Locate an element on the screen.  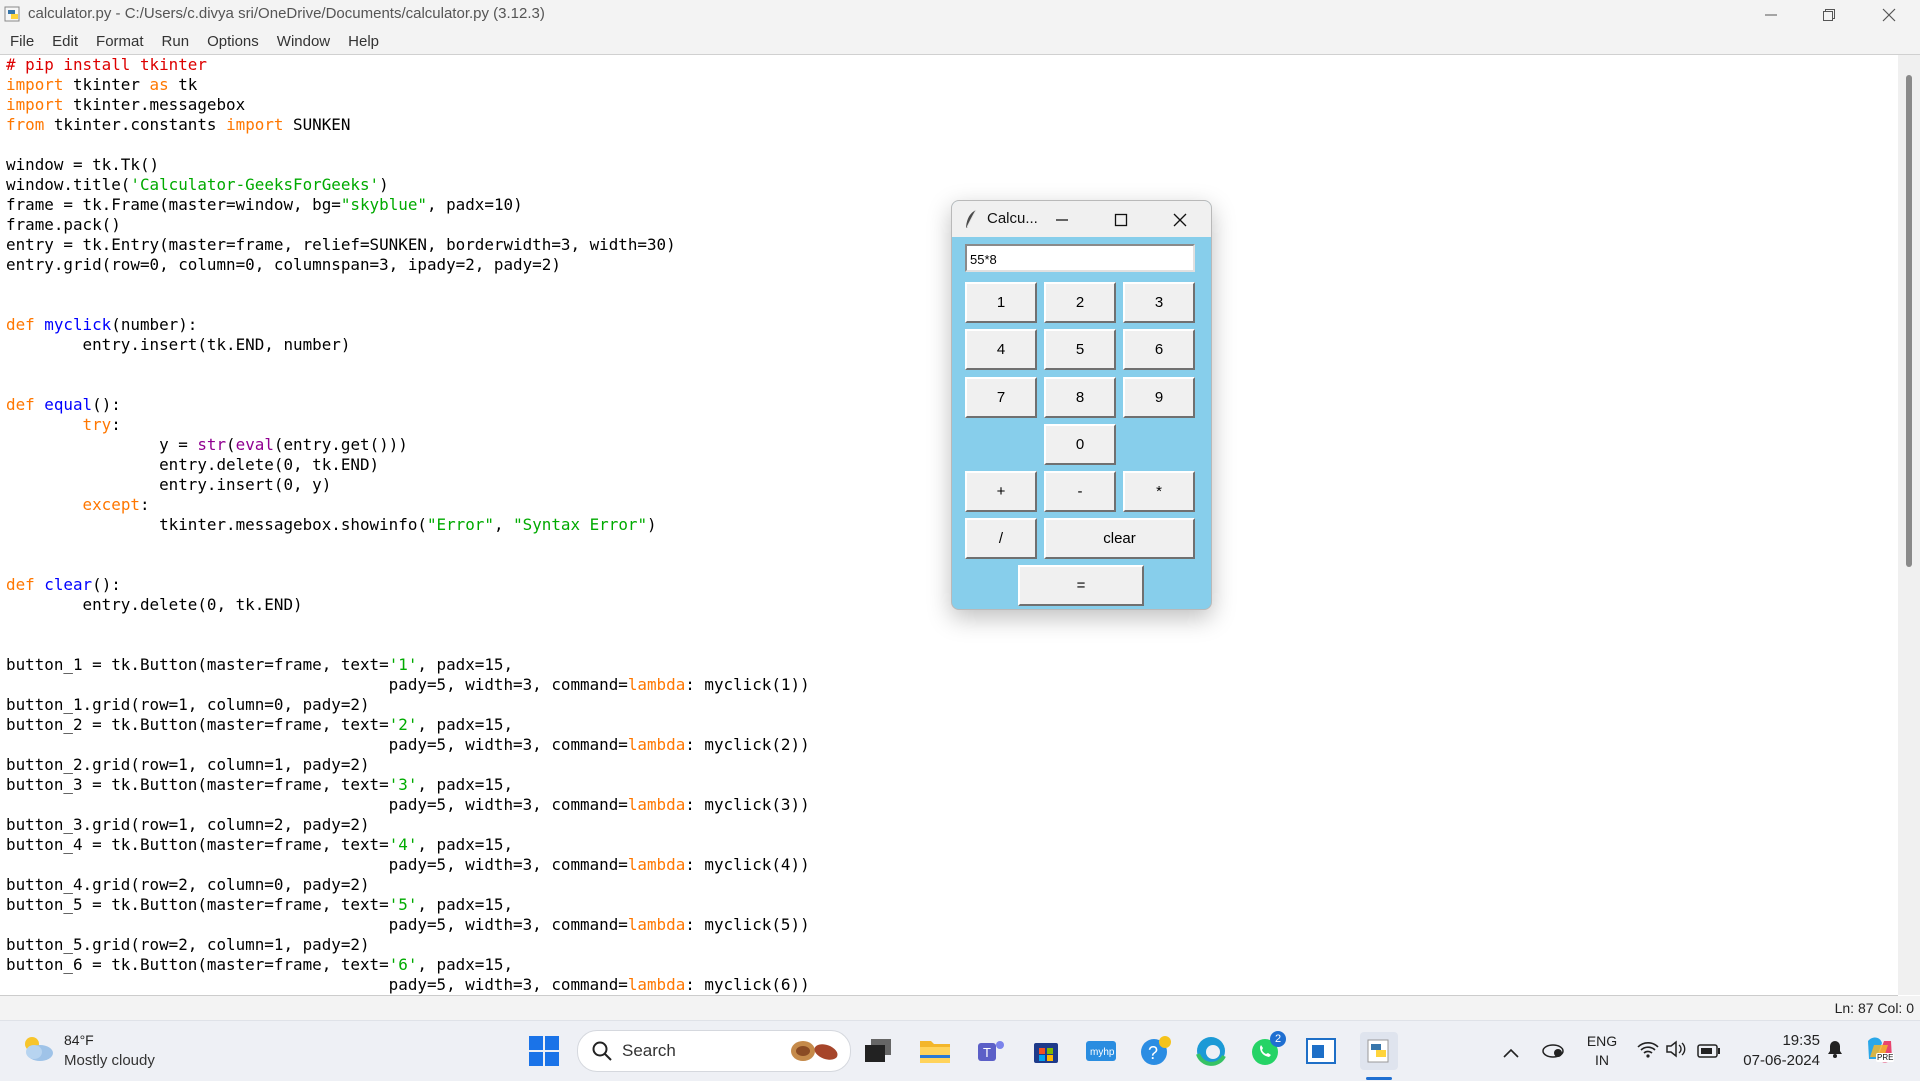
calc-close-button is located at coordinates (1180, 219).